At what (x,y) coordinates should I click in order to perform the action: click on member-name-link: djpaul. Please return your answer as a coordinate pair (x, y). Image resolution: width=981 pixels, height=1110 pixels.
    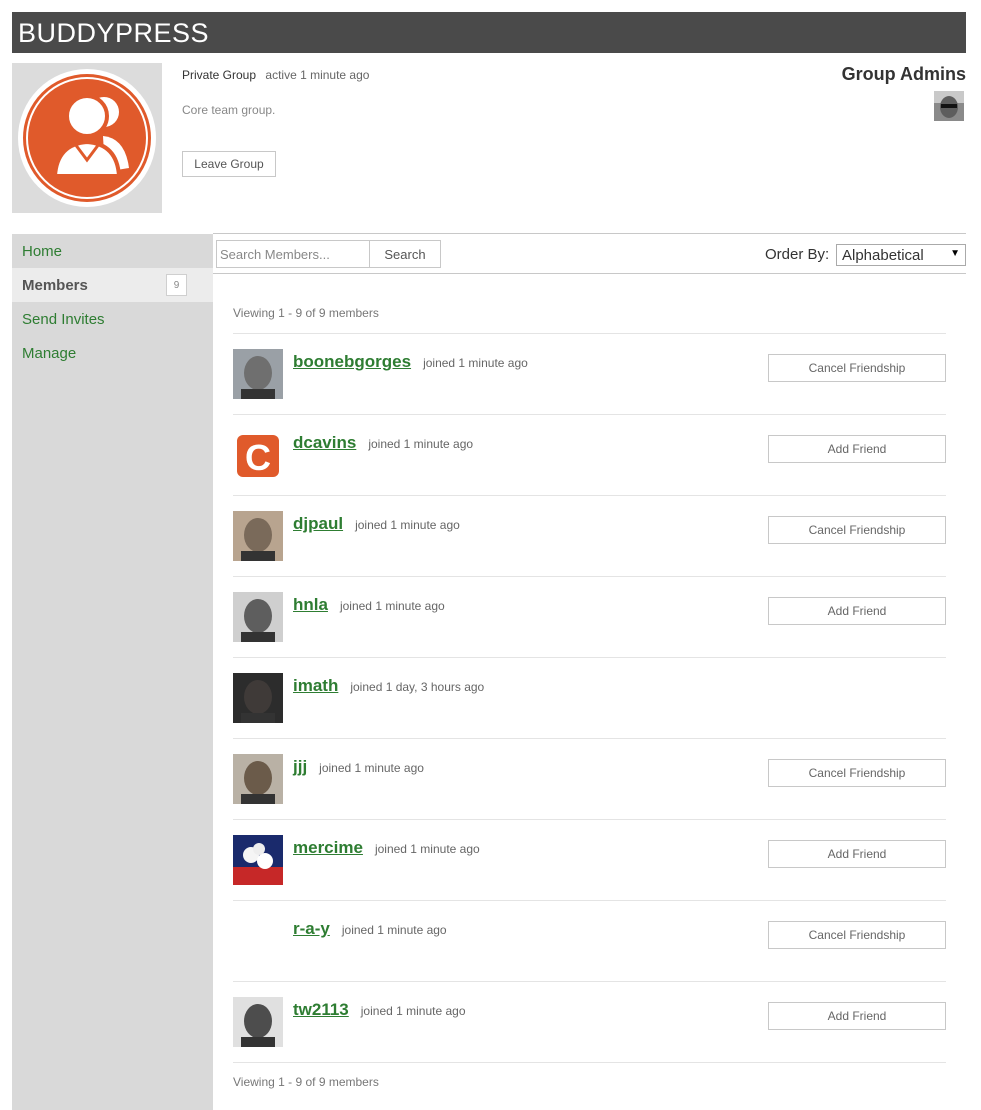
    Looking at the image, I should click on (318, 524).